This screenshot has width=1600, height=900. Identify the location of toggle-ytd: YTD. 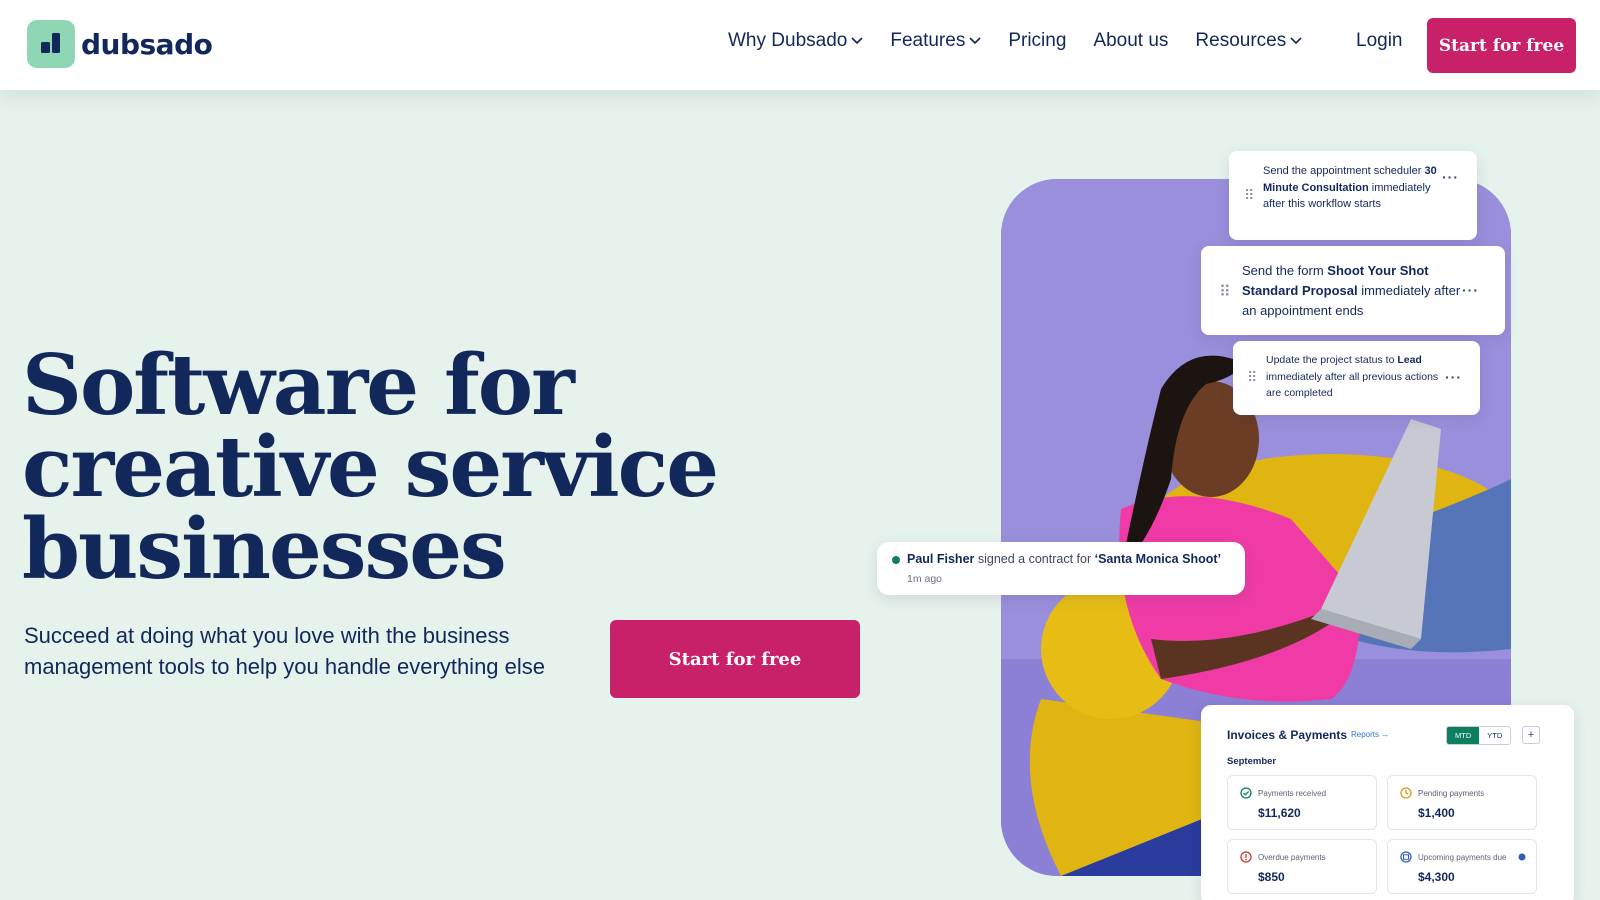
(1494, 735).